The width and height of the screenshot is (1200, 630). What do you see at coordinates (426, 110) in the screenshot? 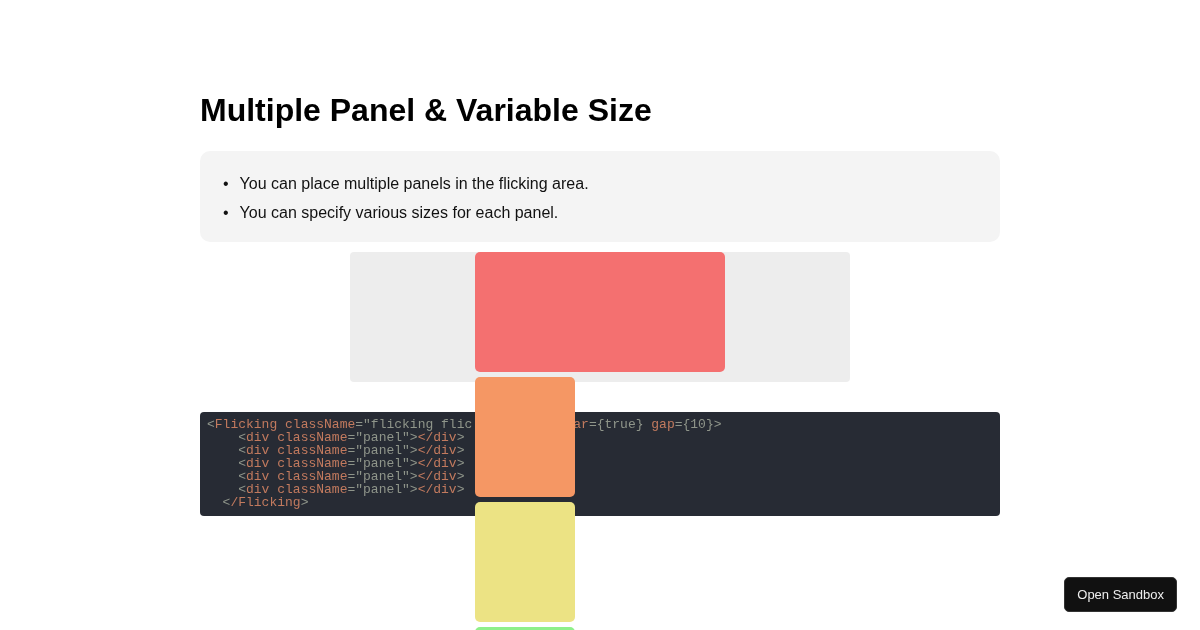
I see `page-title: Multiple Panel & Variable Size` at bounding box center [426, 110].